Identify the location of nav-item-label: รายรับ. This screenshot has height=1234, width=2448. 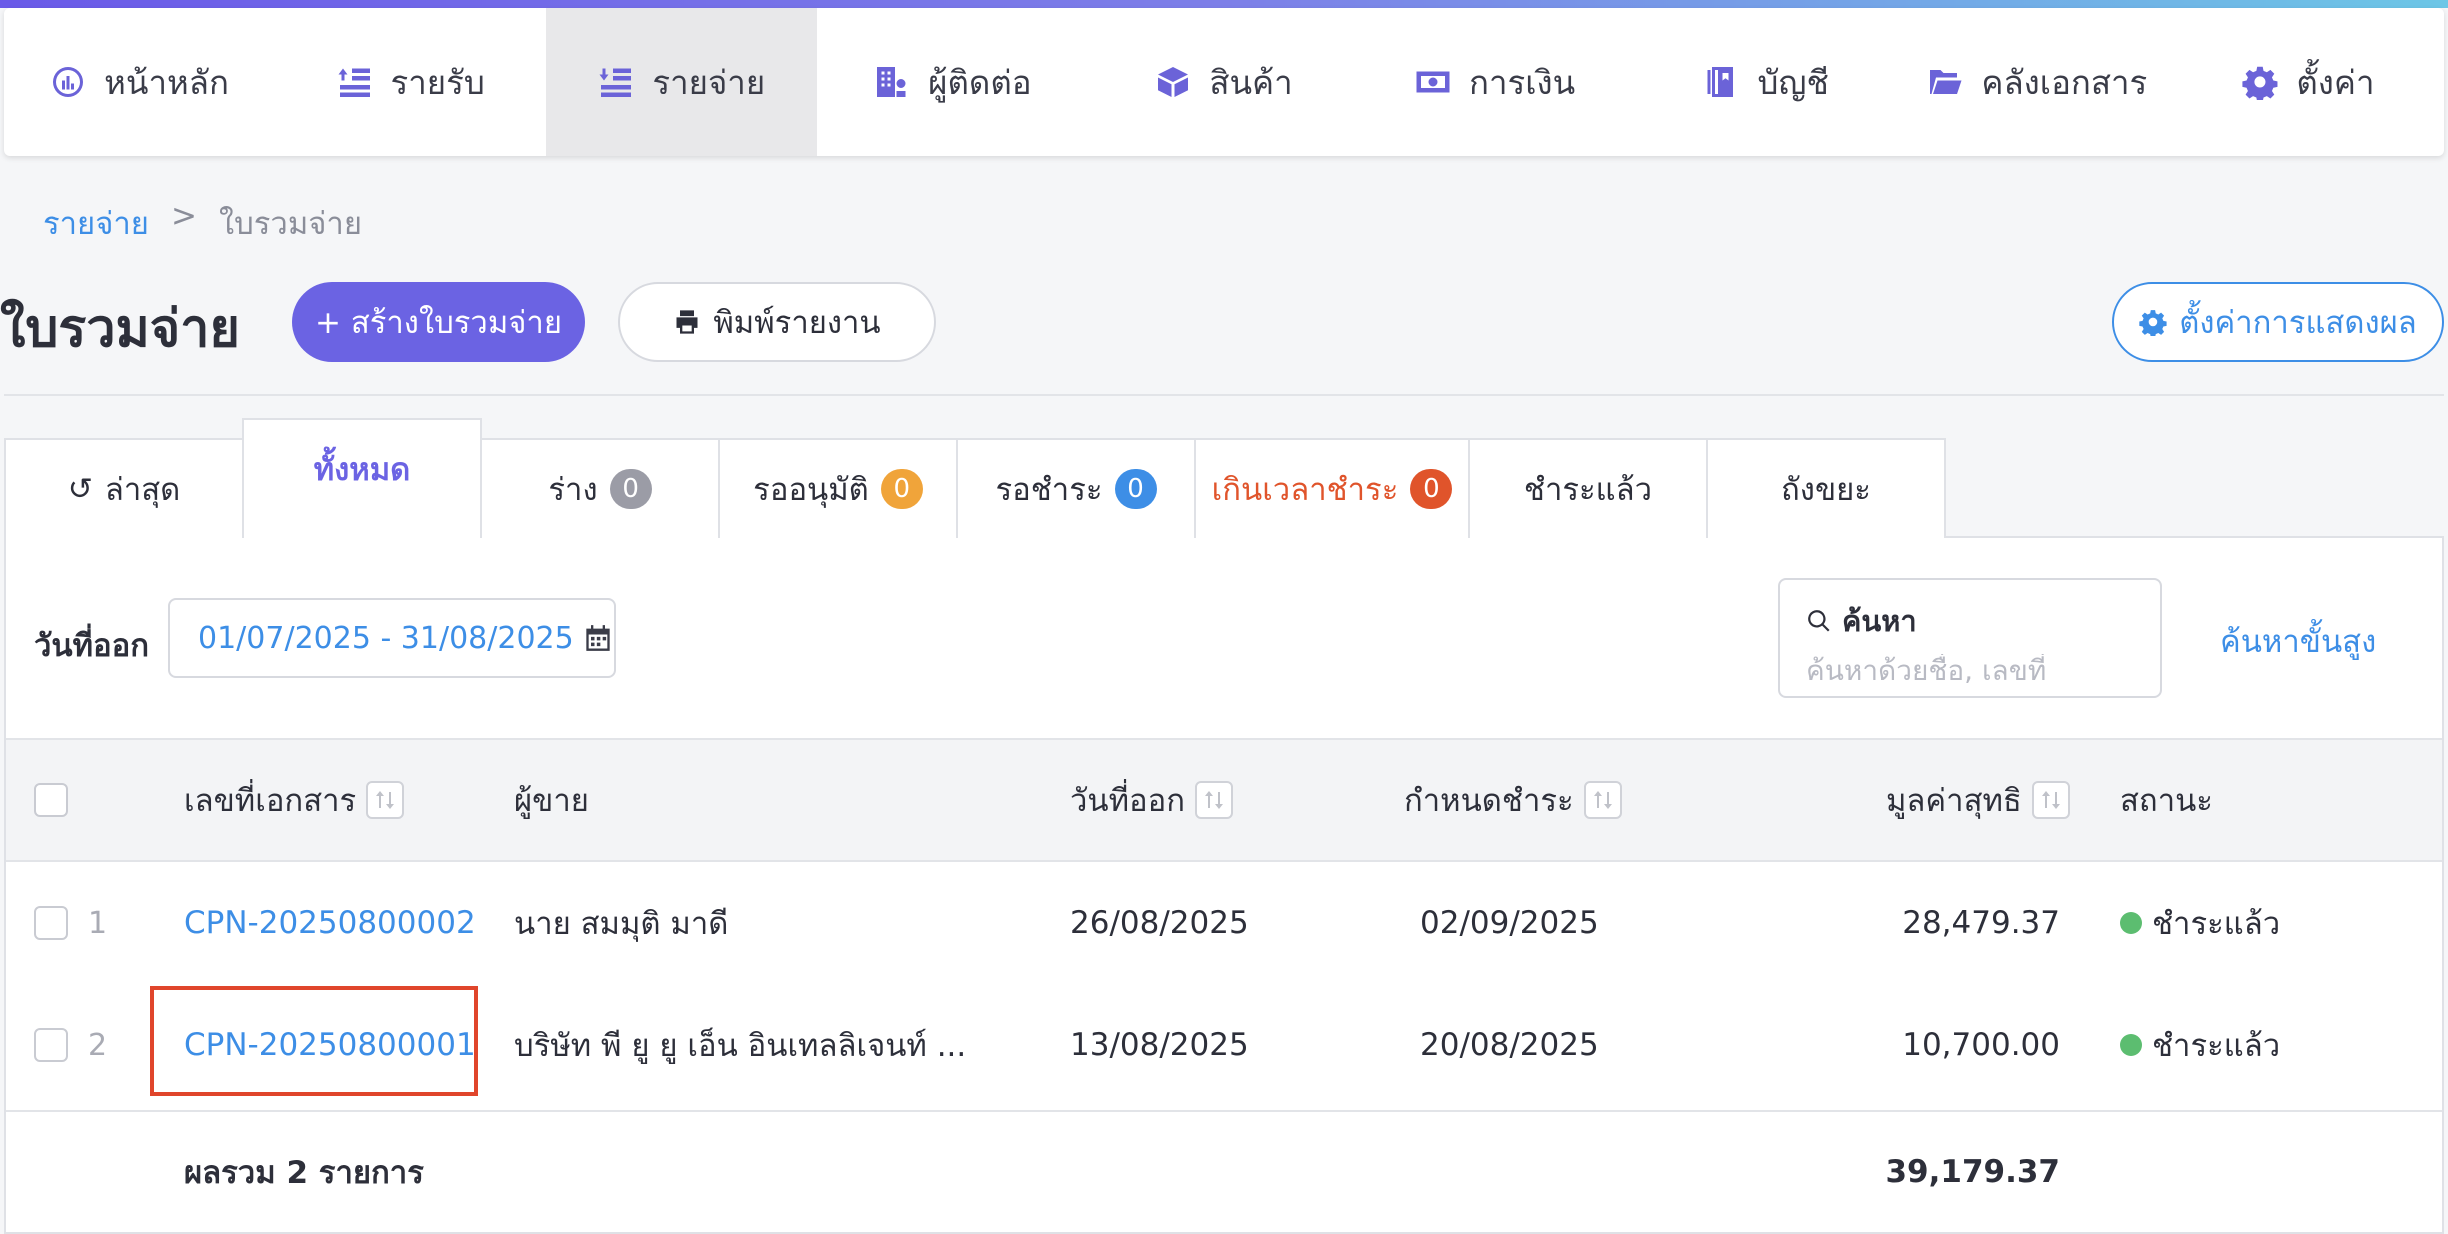
(437, 82).